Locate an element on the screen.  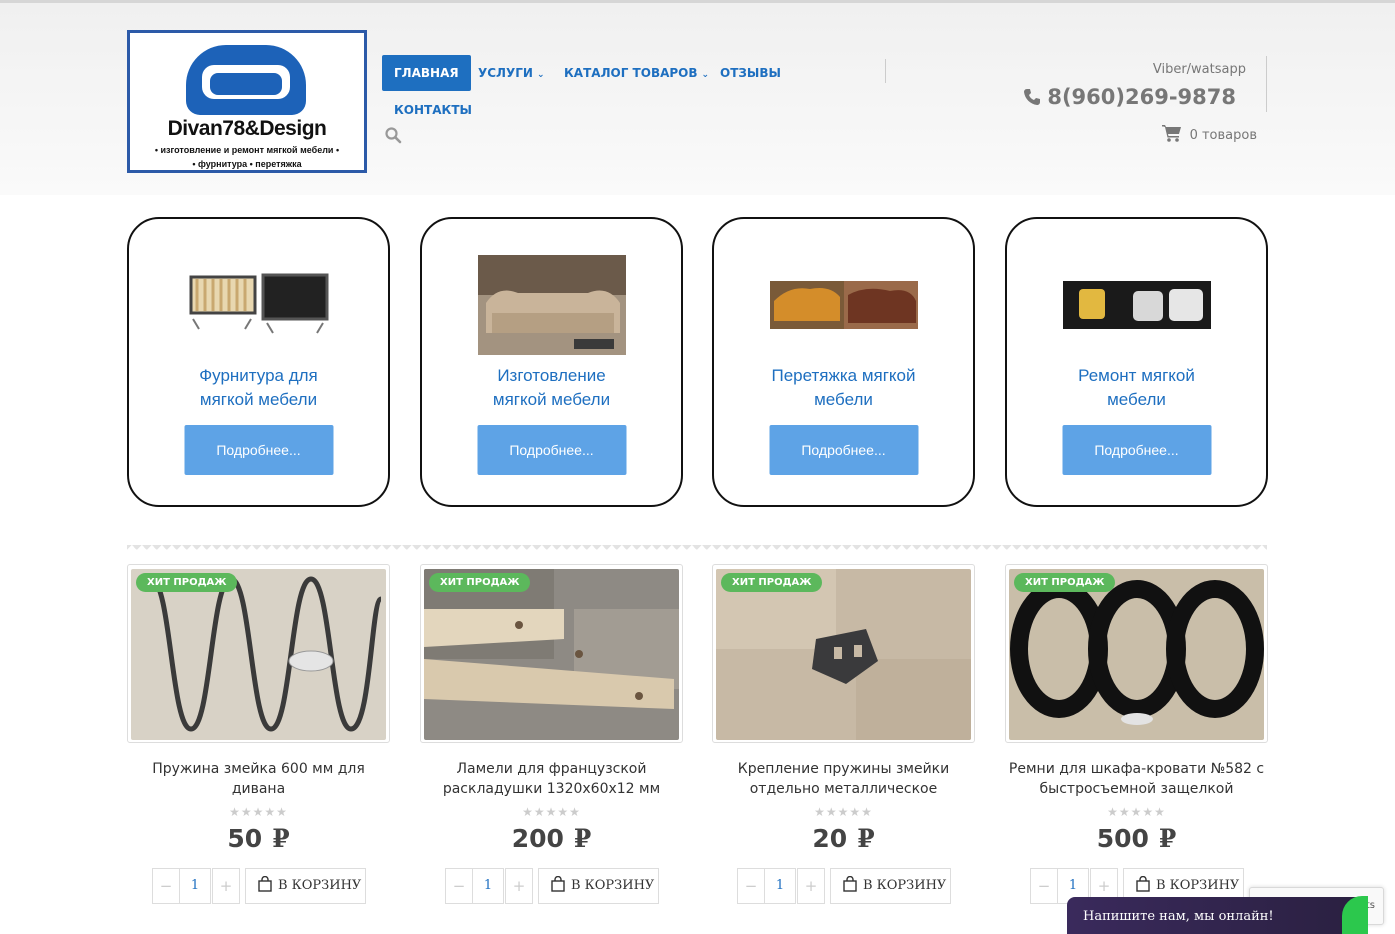
category-title-line: Ремонт мягкой is located at coordinates (1136, 375).